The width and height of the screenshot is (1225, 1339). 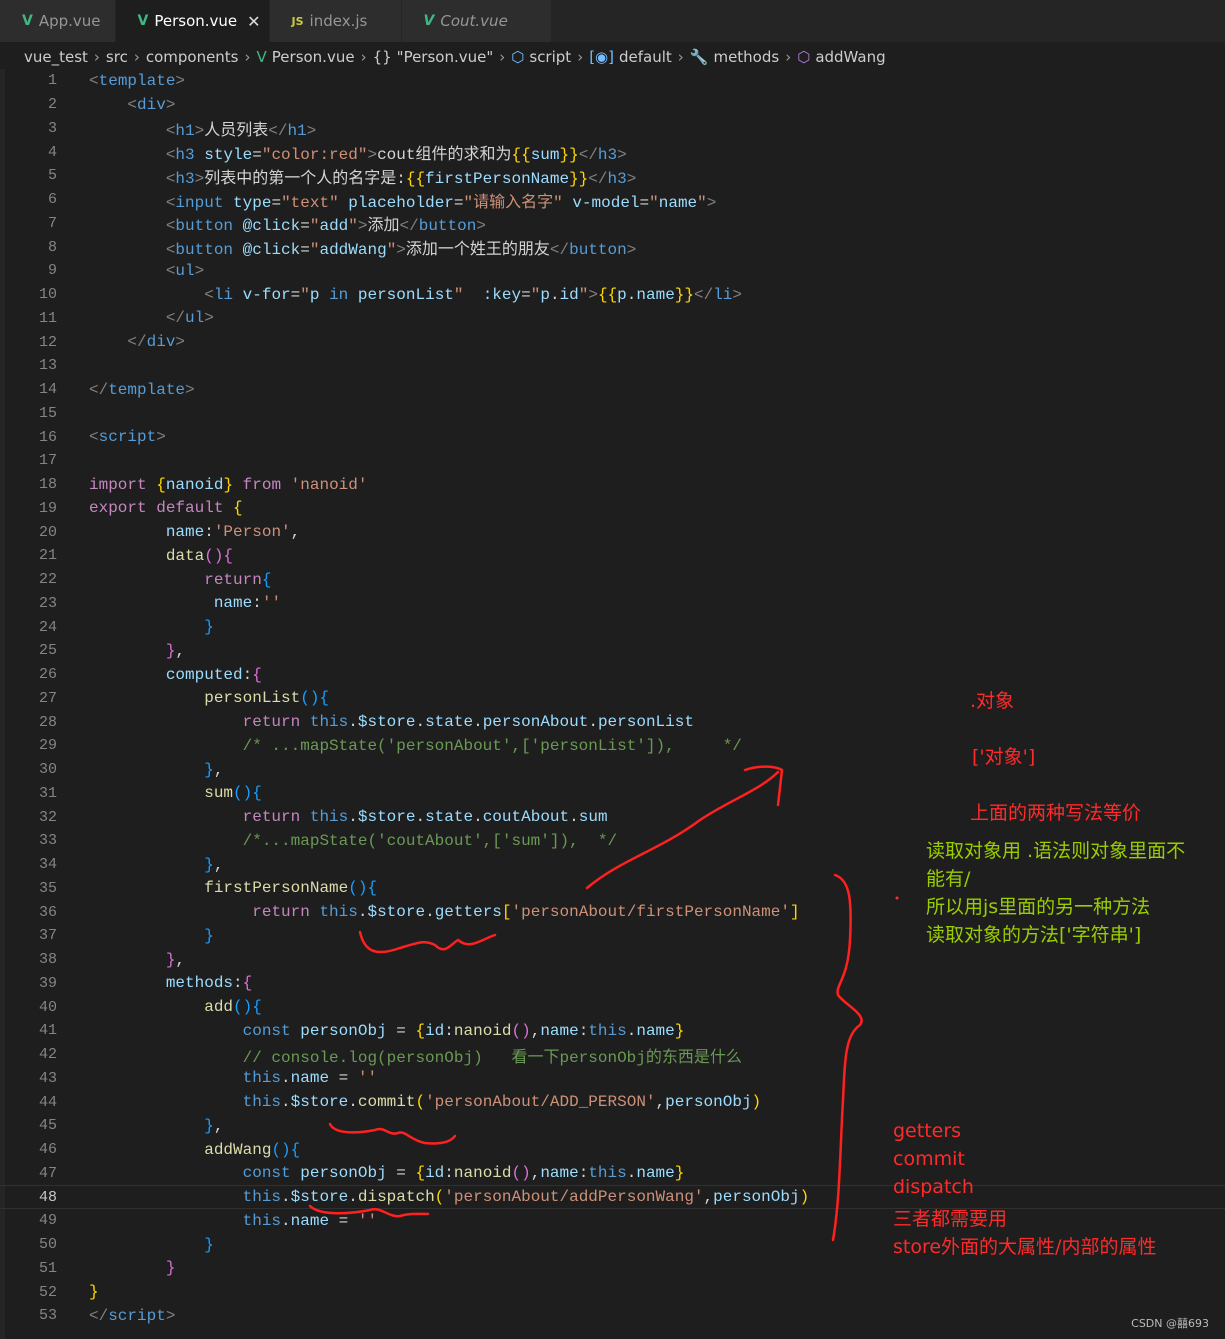 What do you see at coordinates (47, 1173) in the screenshot?
I see `line-number: 47` at bounding box center [47, 1173].